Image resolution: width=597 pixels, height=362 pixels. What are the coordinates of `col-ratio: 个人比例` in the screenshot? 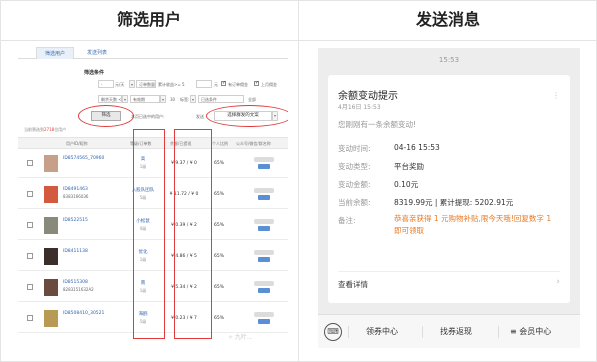 It's located at (220, 143).